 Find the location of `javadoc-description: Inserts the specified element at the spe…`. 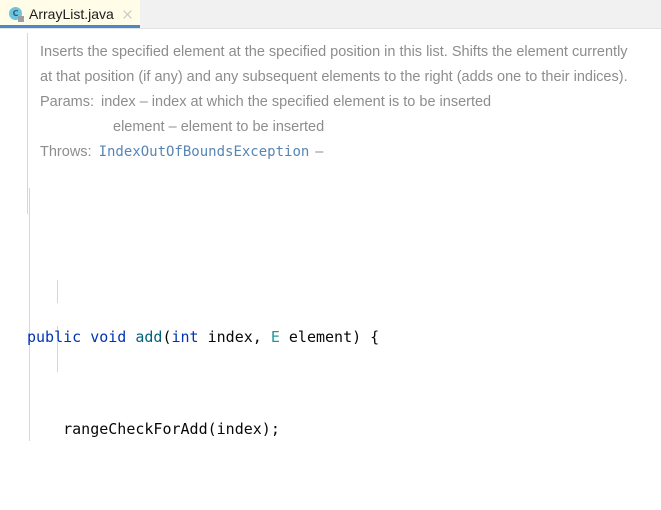

javadoc-description: Inserts the specified element at the spe… is located at coordinates (334, 64).